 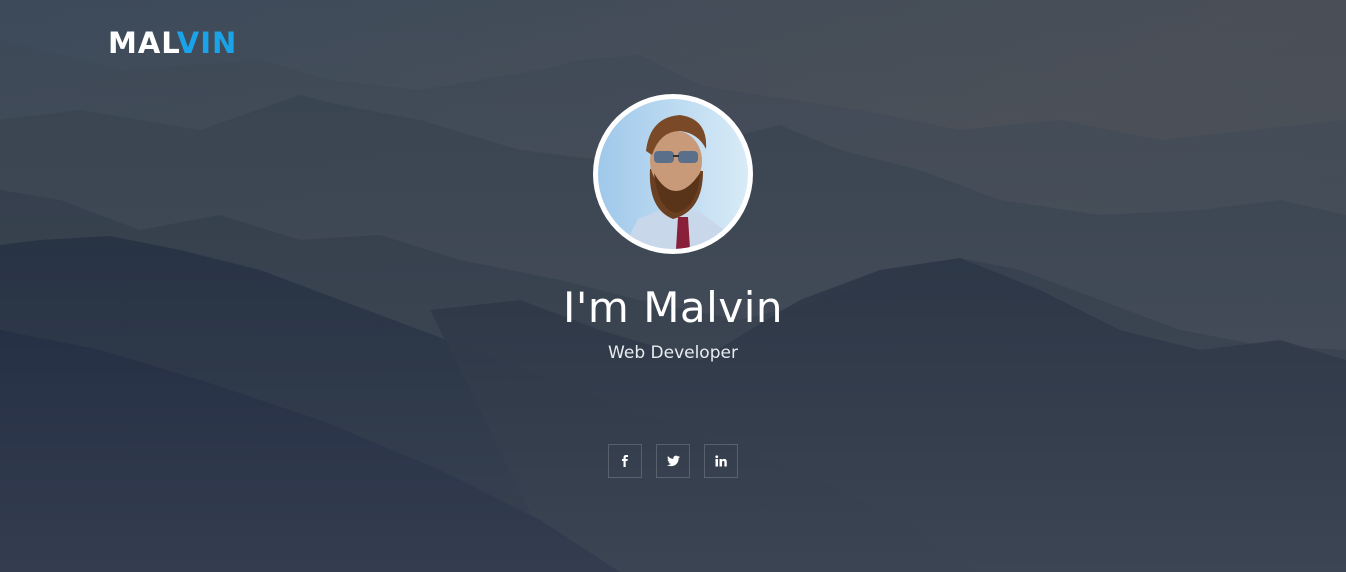 I want to click on avatar, so click(x=673, y=174).